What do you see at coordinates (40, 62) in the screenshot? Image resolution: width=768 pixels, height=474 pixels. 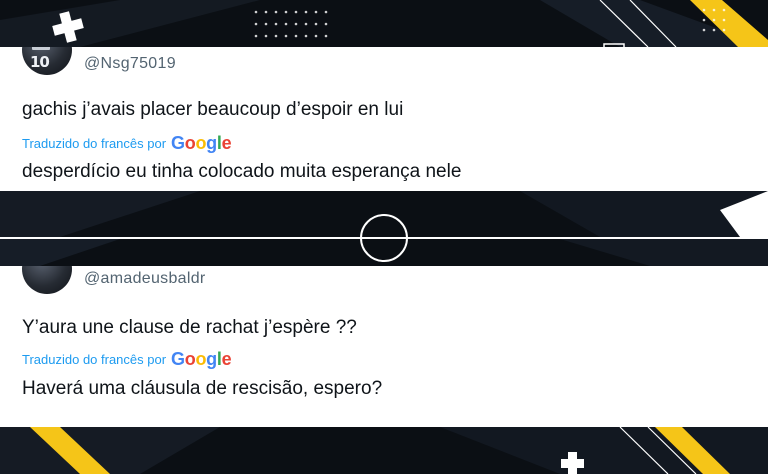 I see `avatar-jersey-number: 10` at bounding box center [40, 62].